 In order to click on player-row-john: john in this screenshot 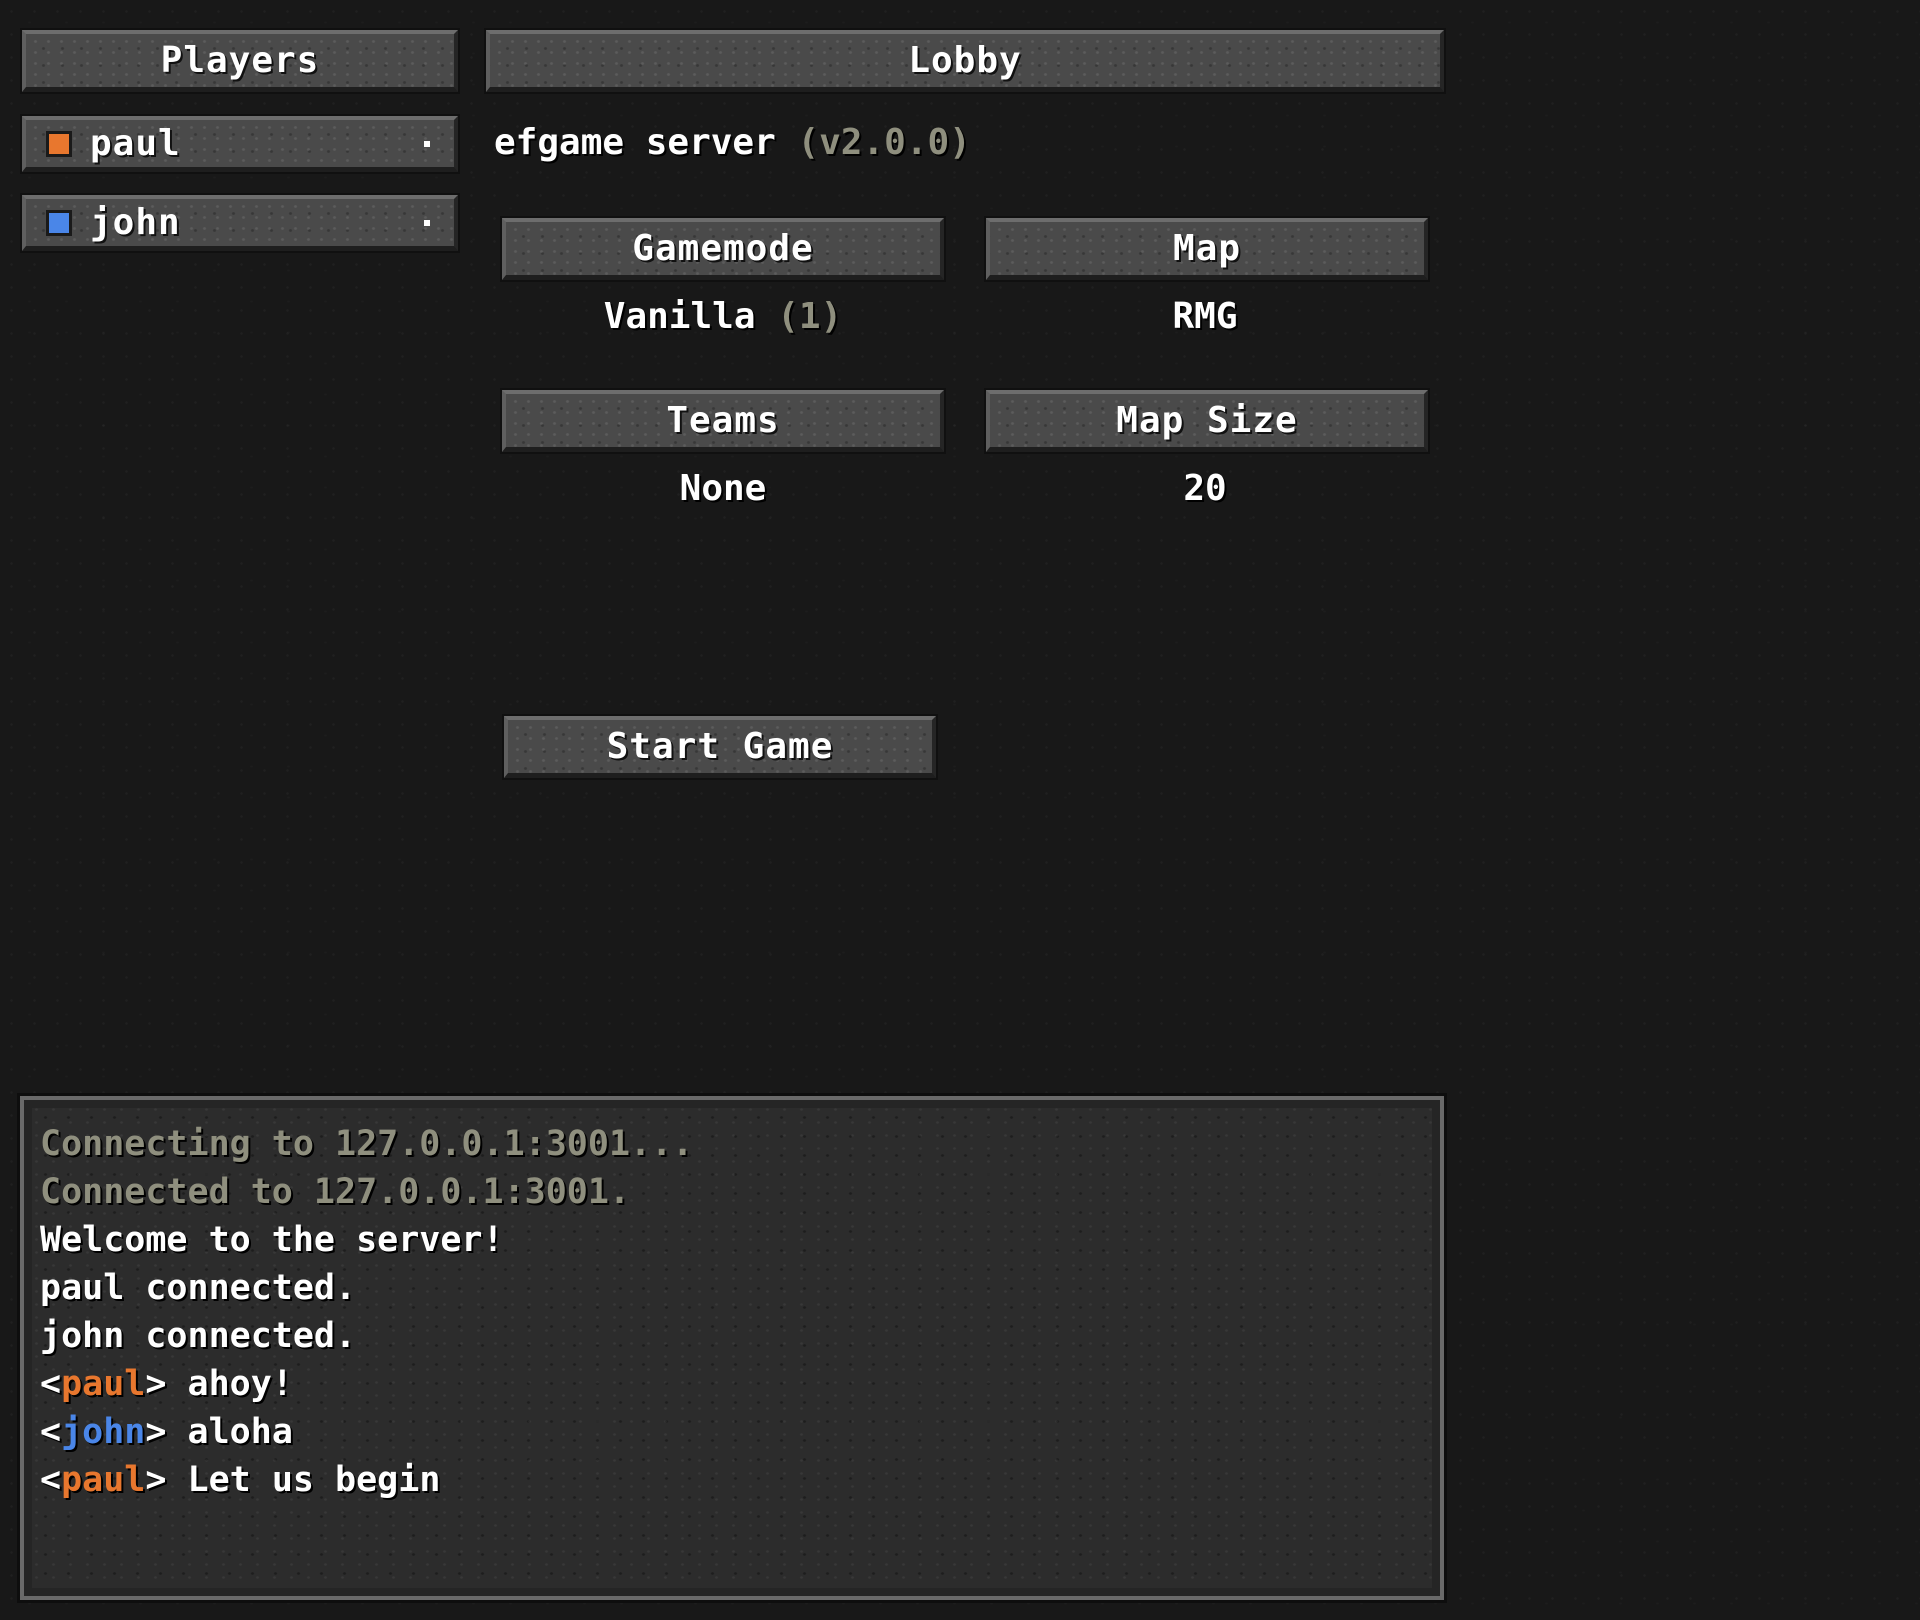, I will do `click(240, 223)`.